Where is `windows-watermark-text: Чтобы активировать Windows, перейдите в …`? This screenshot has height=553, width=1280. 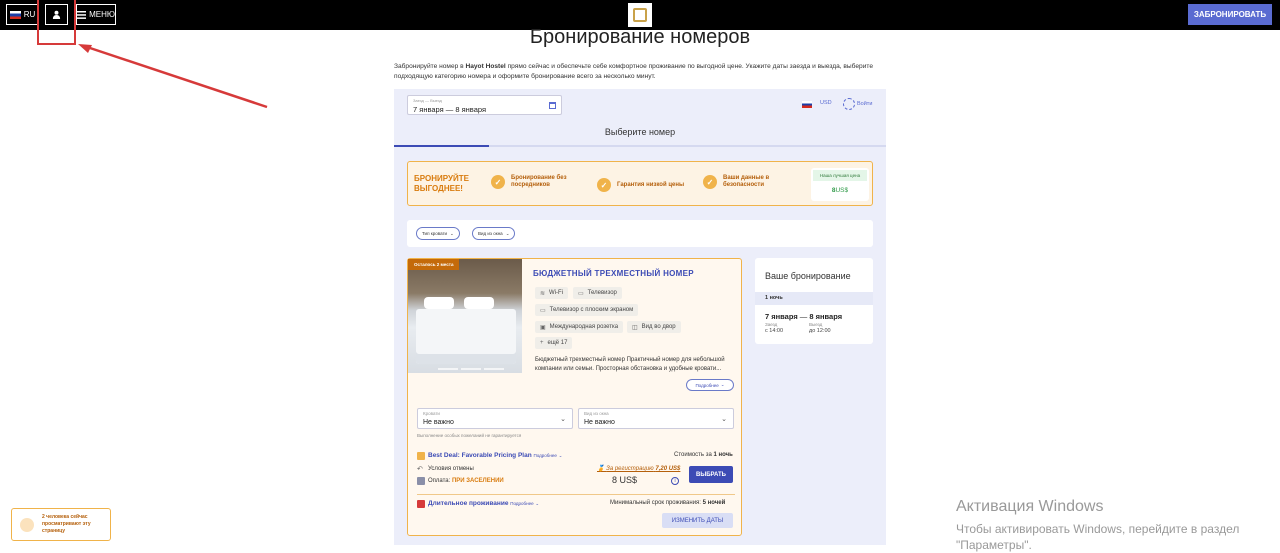
windows-watermark-text: Чтобы активировать Windows, перейдите в … is located at coordinates (1097, 537).